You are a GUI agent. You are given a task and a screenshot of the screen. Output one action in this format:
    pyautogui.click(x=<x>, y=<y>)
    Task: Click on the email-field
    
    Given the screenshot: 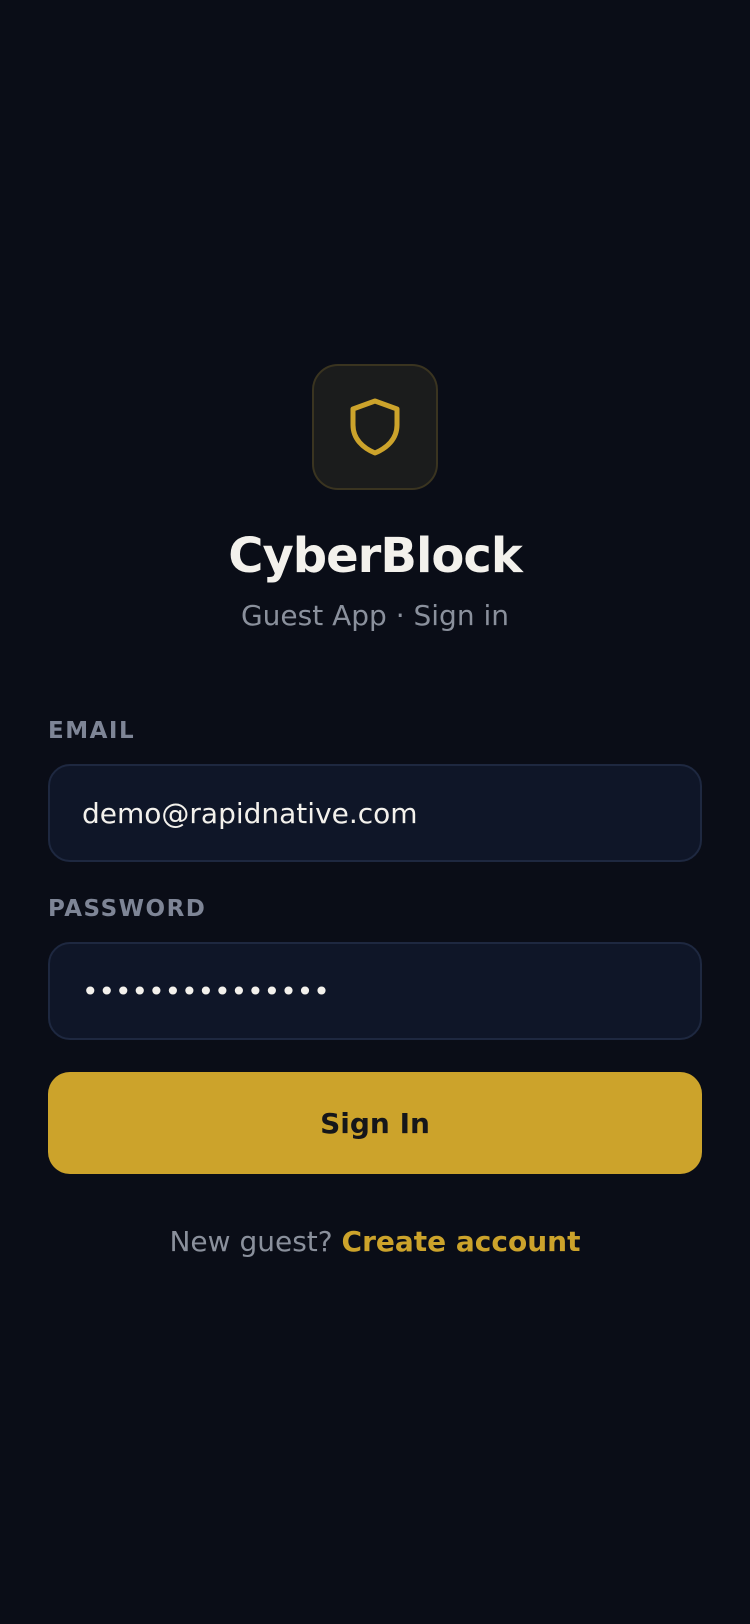 What is the action you would take?
    pyautogui.click(x=375, y=813)
    